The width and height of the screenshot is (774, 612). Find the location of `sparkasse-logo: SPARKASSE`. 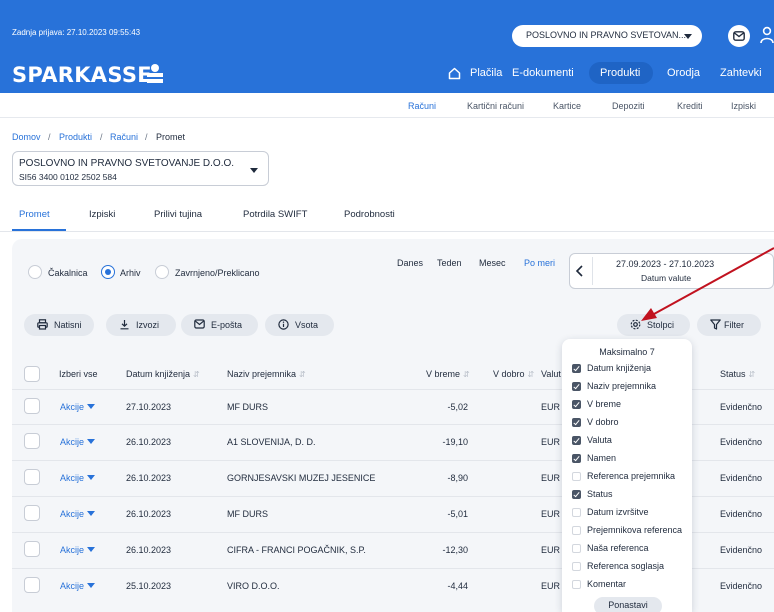

sparkasse-logo: SPARKASSE is located at coordinates (82, 75).